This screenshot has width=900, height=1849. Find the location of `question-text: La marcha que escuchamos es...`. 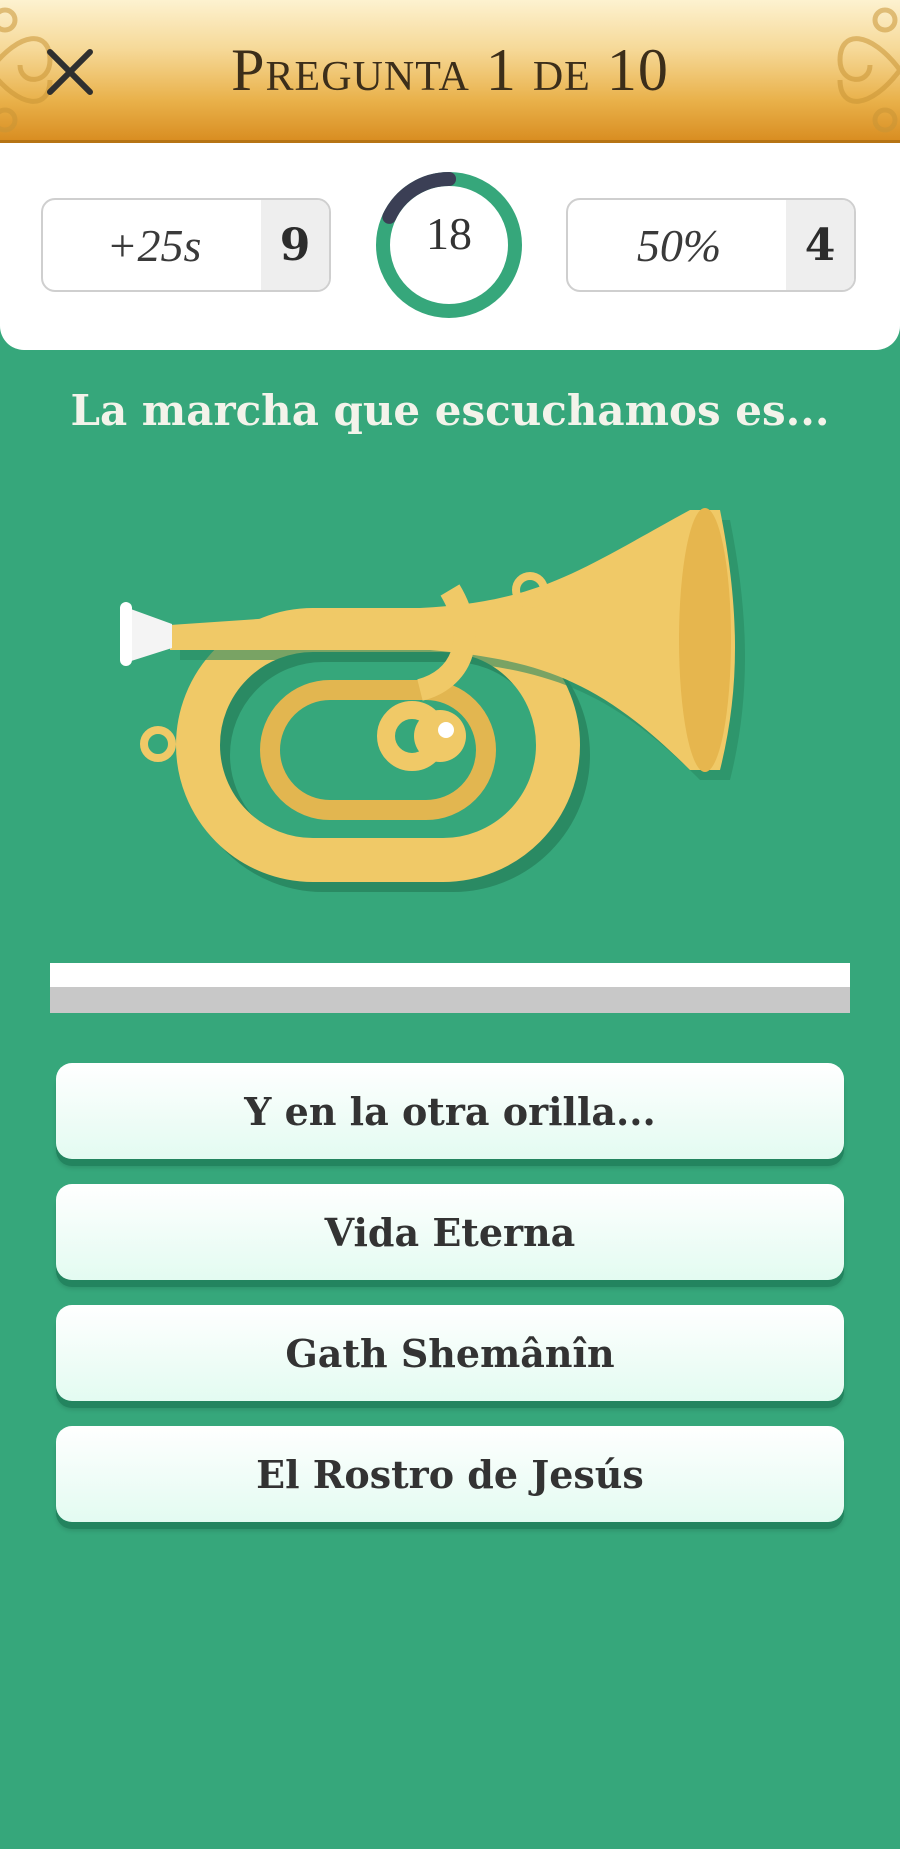

question-text: La marcha que escuchamos es... is located at coordinates (450, 410).